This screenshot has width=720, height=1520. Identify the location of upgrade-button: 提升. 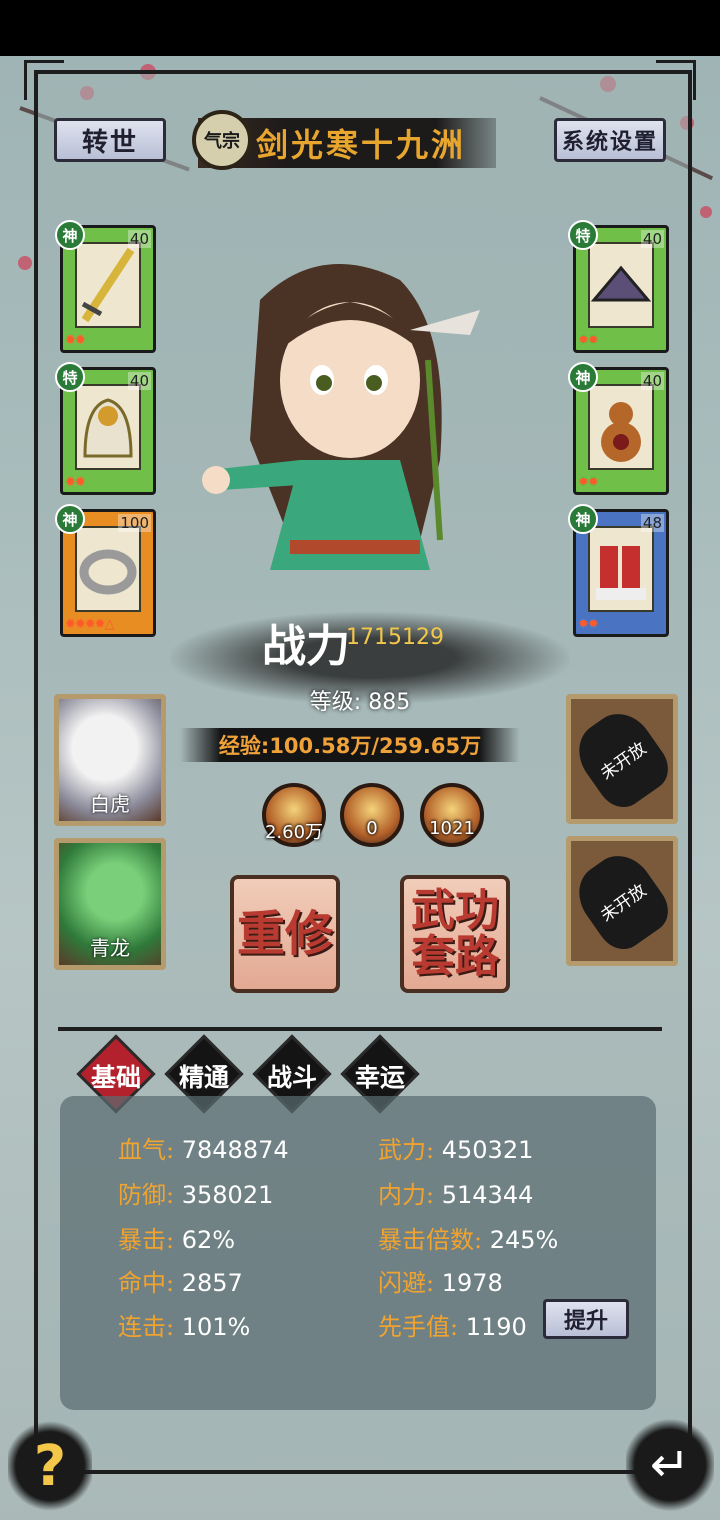
(586, 1319).